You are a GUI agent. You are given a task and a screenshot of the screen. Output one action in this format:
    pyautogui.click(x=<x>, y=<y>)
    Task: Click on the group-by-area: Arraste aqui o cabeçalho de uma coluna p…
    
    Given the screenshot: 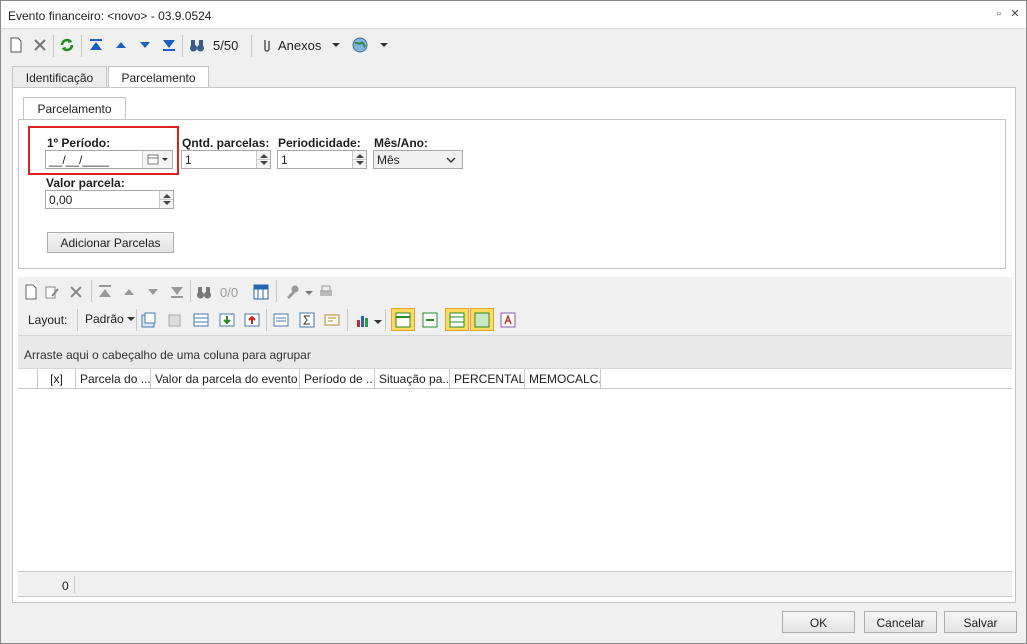 What is the action you would take?
    pyautogui.click(x=515, y=352)
    